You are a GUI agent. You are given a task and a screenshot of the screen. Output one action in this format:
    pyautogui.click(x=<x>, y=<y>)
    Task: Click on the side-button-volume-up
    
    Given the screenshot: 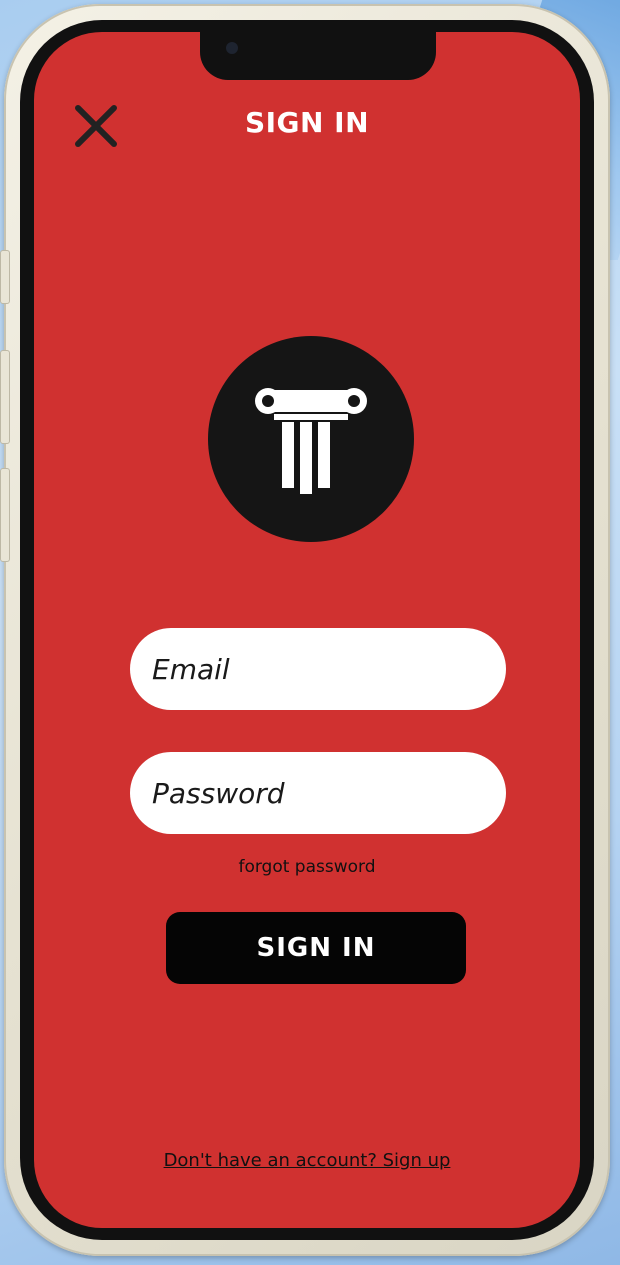 What is the action you would take?
    pyautogui.click(x=5, y=397)
    